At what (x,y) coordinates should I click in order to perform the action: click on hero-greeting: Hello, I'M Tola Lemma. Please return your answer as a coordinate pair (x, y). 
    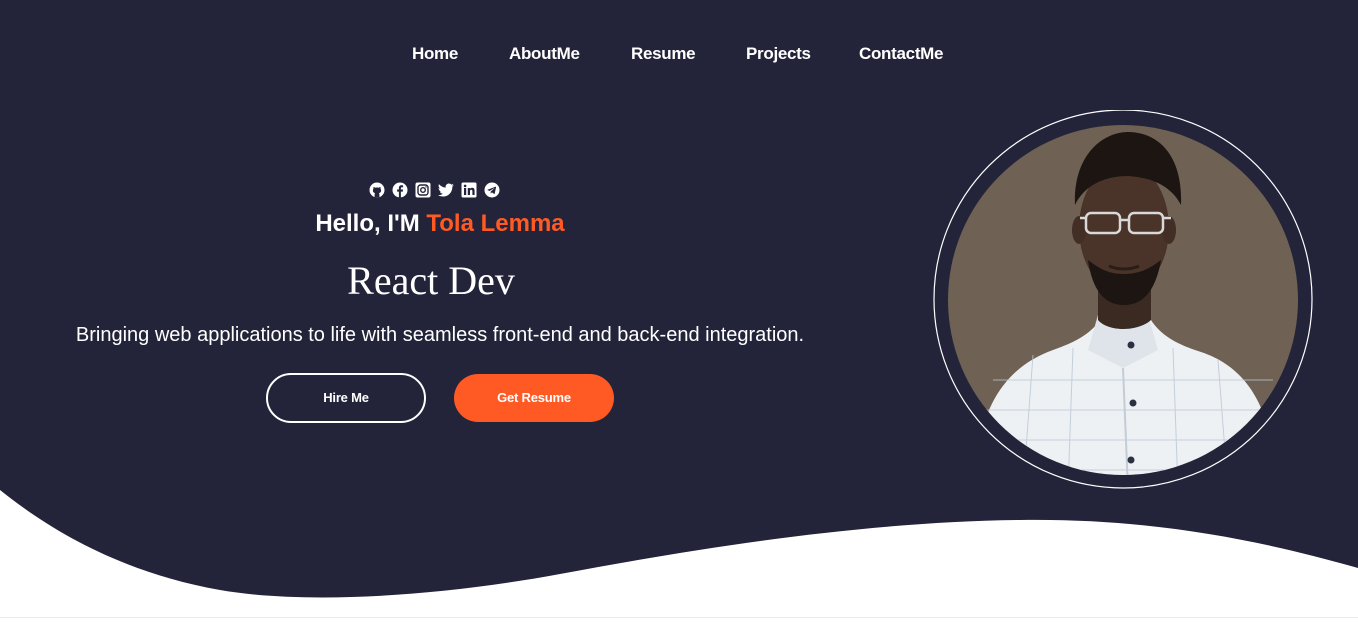
    Looking at the image, I should click on (440, 224).